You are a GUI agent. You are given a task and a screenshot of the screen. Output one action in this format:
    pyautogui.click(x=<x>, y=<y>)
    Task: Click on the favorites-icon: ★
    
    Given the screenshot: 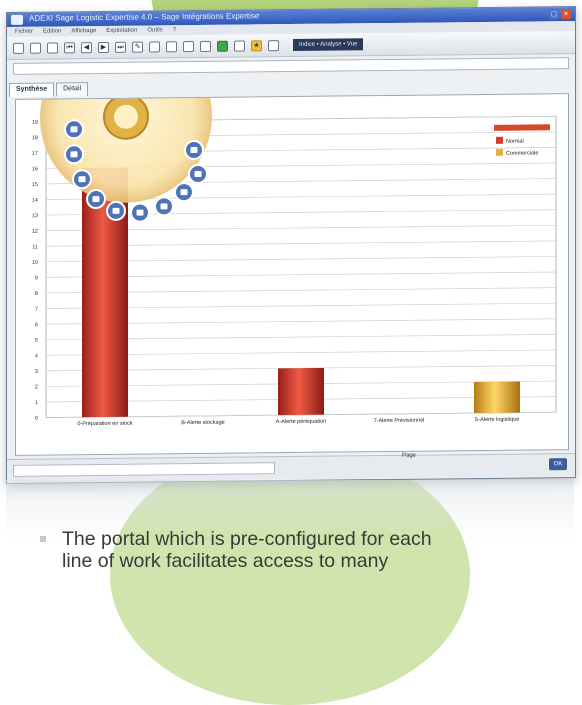 What is the action you would take?
    pyautogui.click(x=256, y=45)
    